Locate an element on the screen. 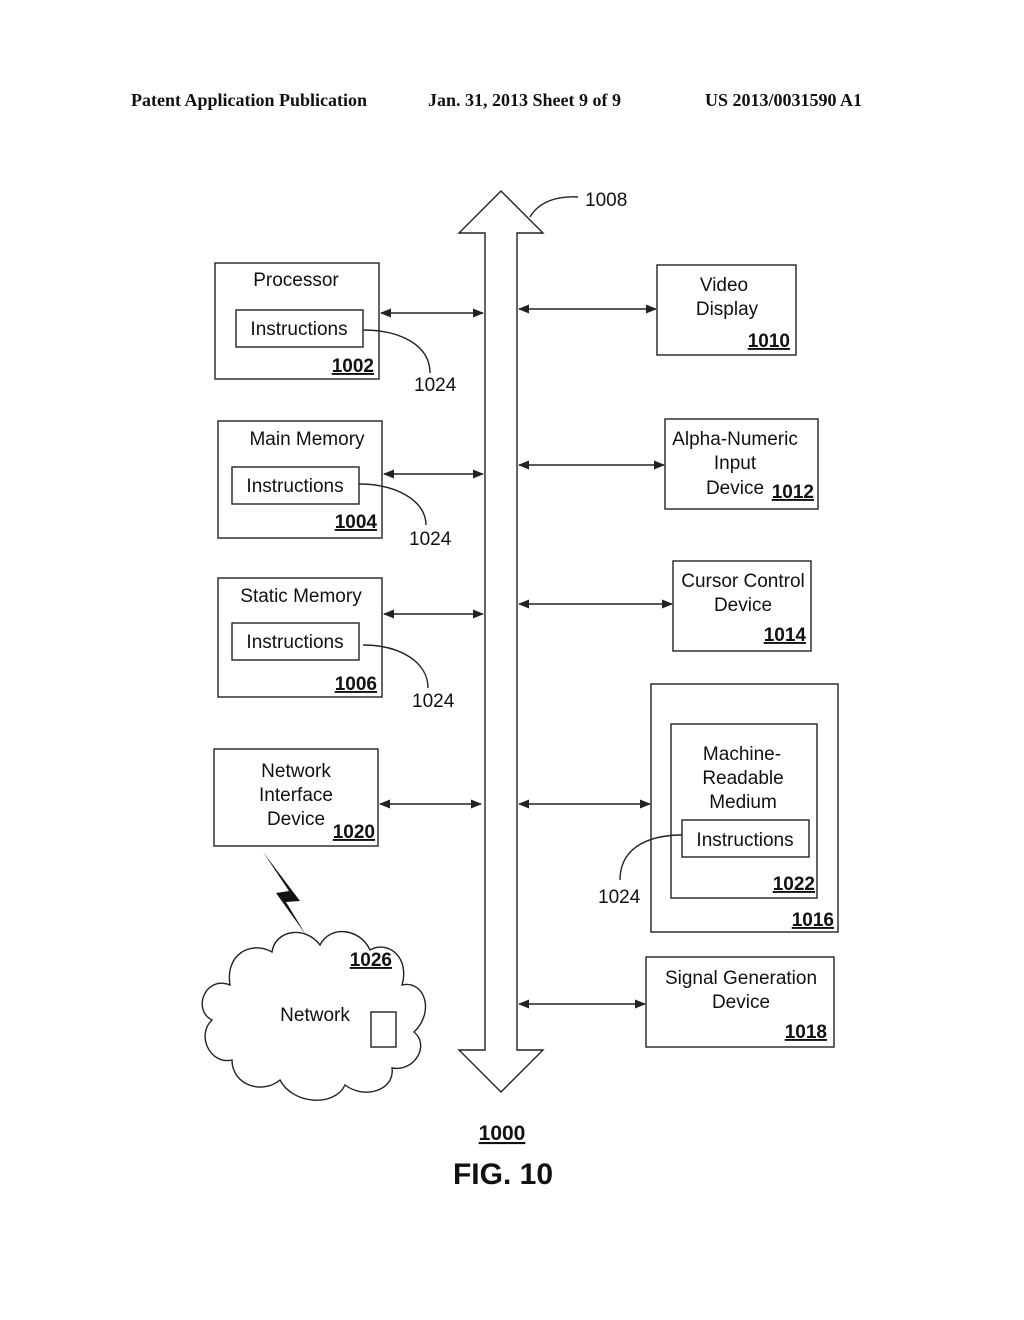  static-memory-block: Static Memory Instructions 1006 1024 is located at coordinates (336, 644).